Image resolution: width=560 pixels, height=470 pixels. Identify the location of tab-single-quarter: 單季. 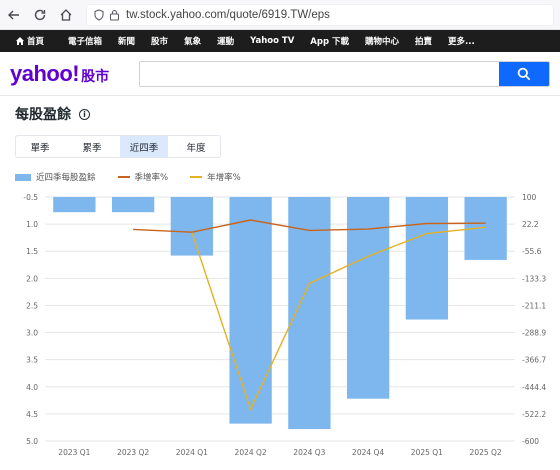
(40, 146).